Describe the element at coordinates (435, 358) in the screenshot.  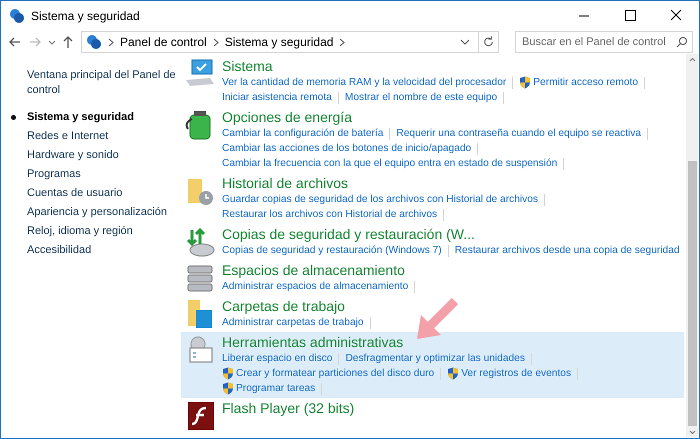
I see `task-link: Desfragmentar y optimizar las unidades` at that location.